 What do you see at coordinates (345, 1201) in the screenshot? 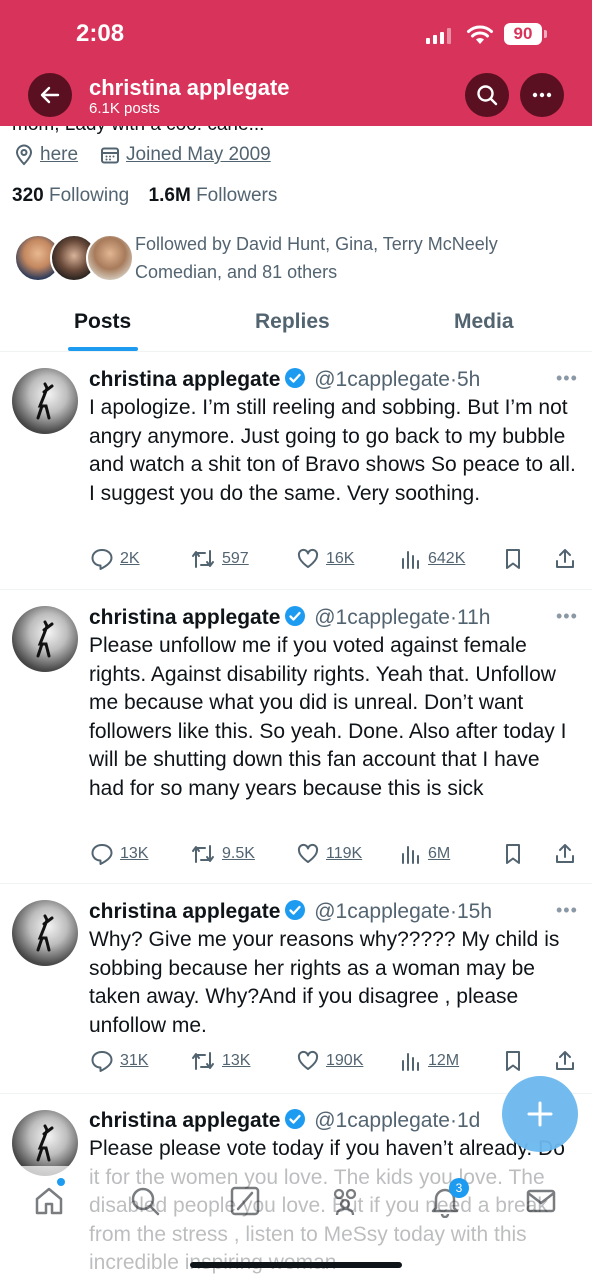
I see `communities-icon` at bounding box center [345, 1201].